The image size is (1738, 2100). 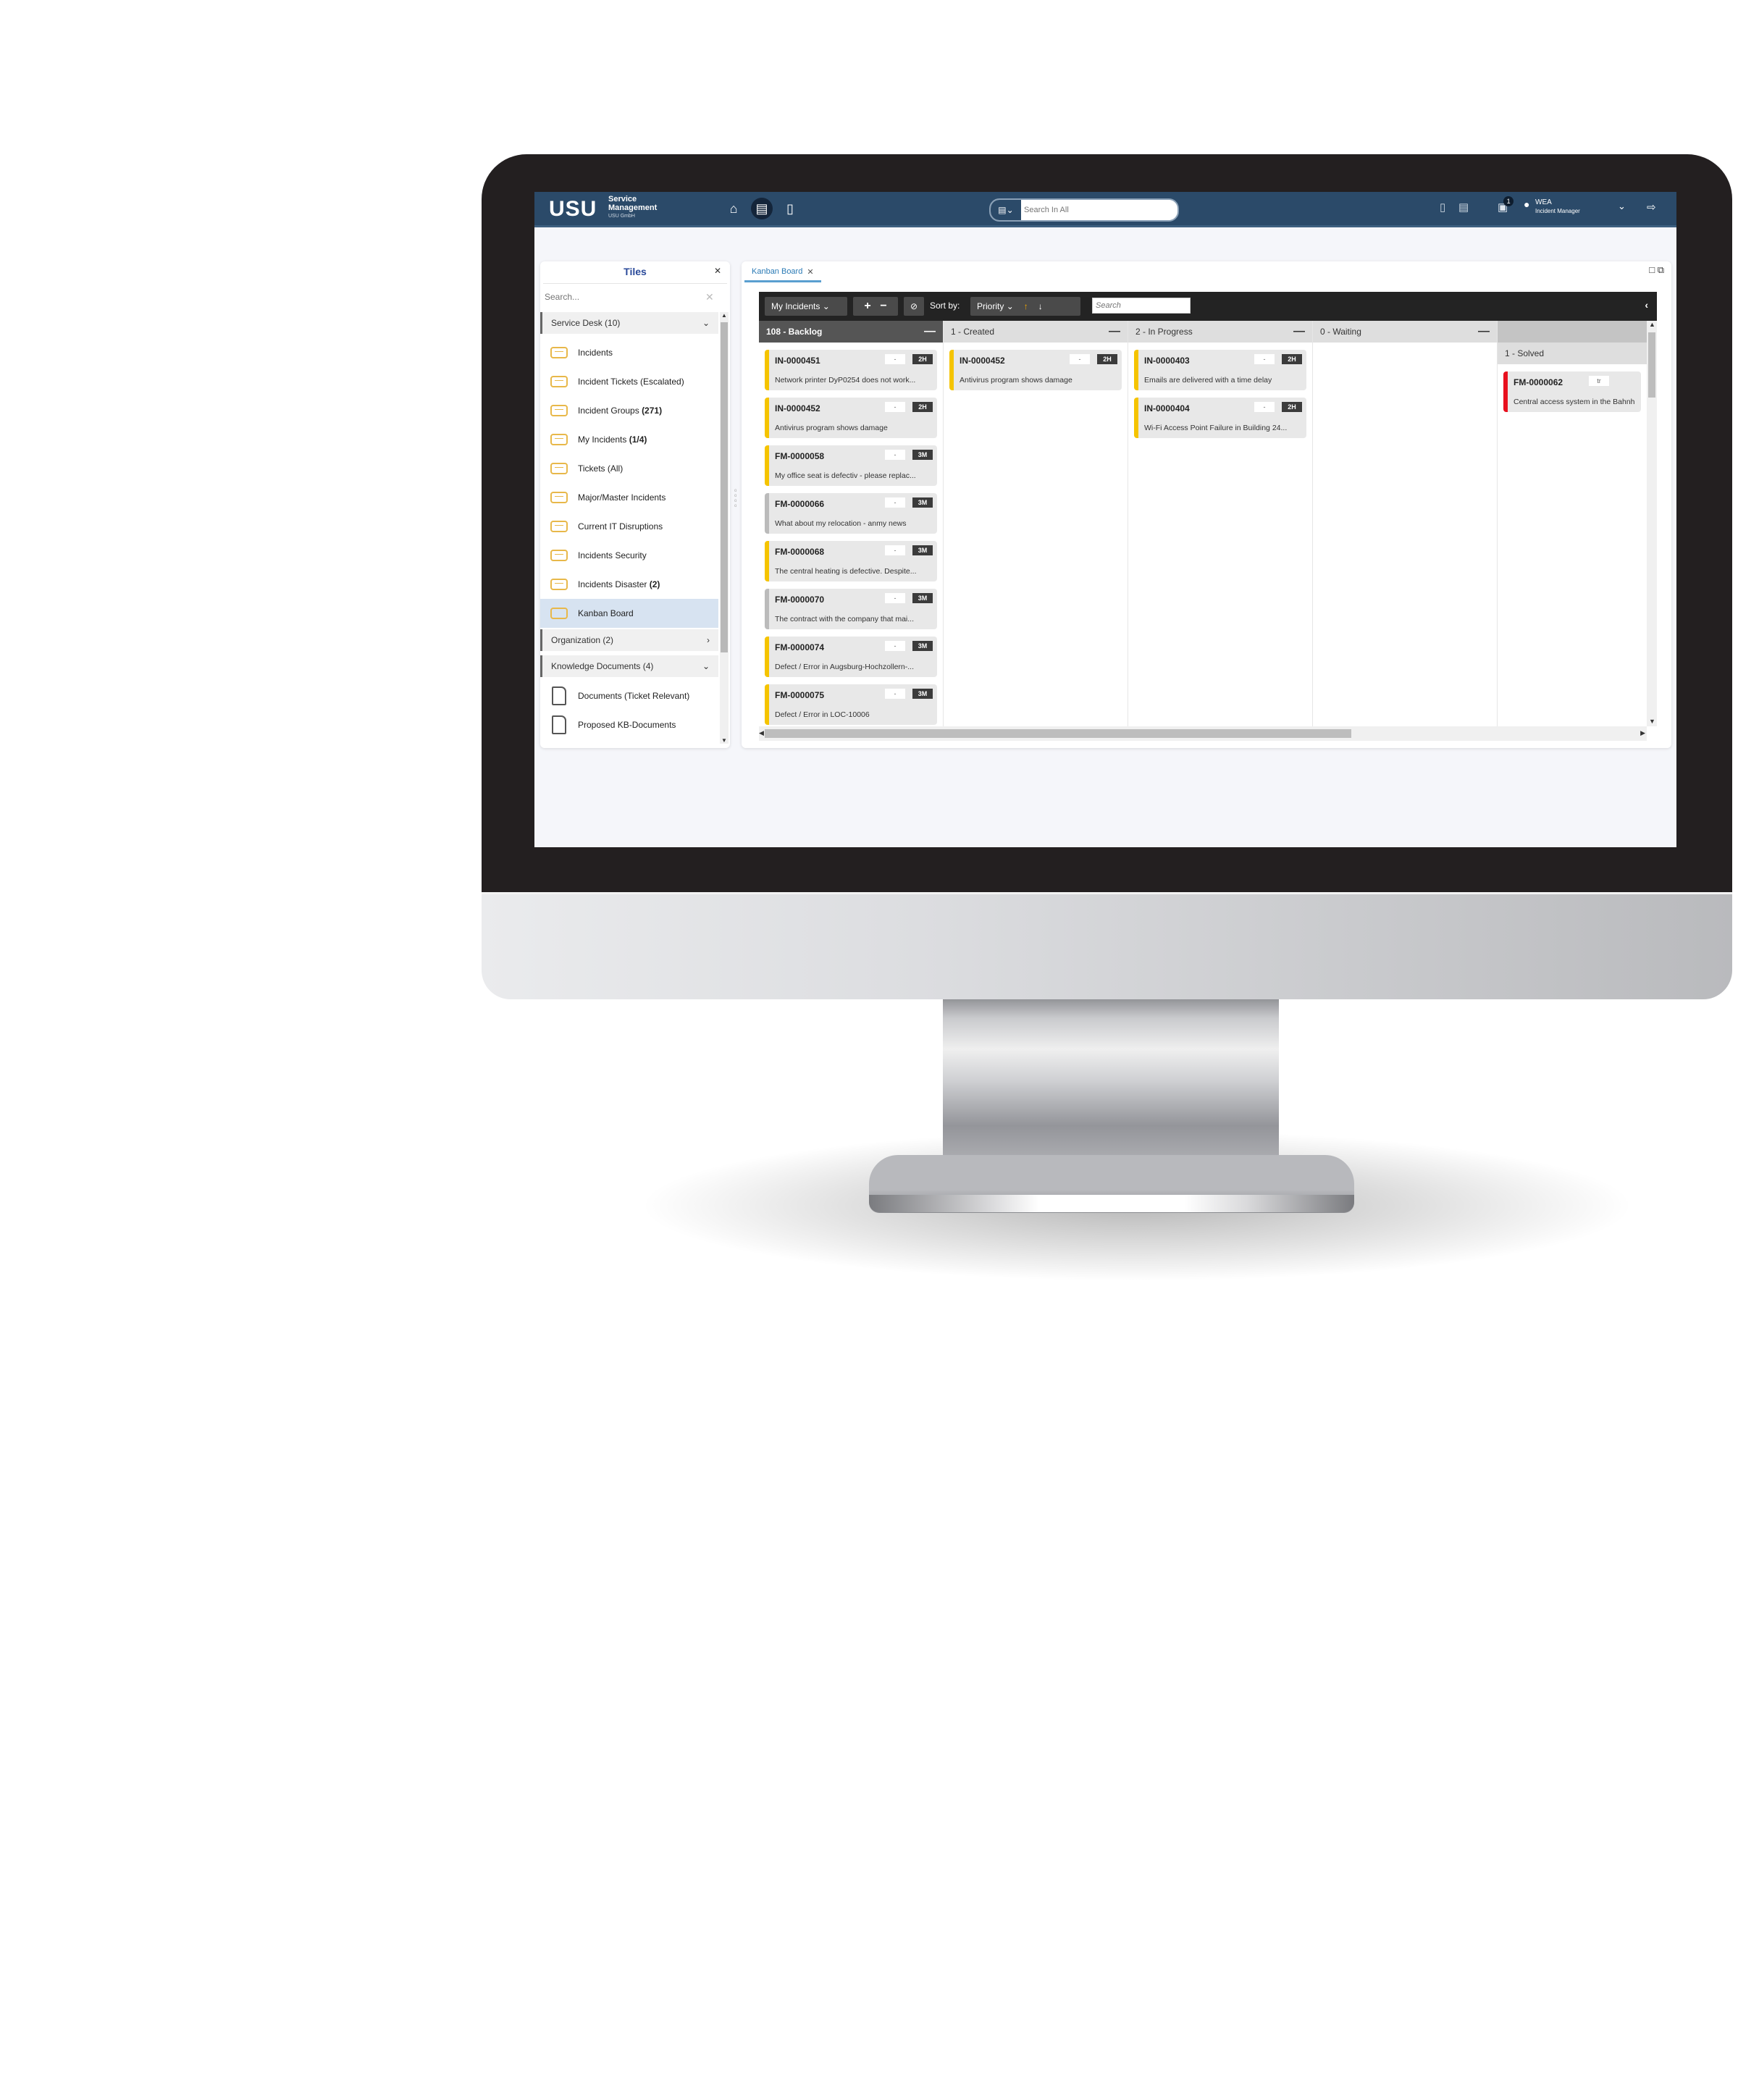 What do you see at coordinates (810, 272) in the screenshot?
I see `close-tab-icon: ✕` at bounding box center [810, 272].